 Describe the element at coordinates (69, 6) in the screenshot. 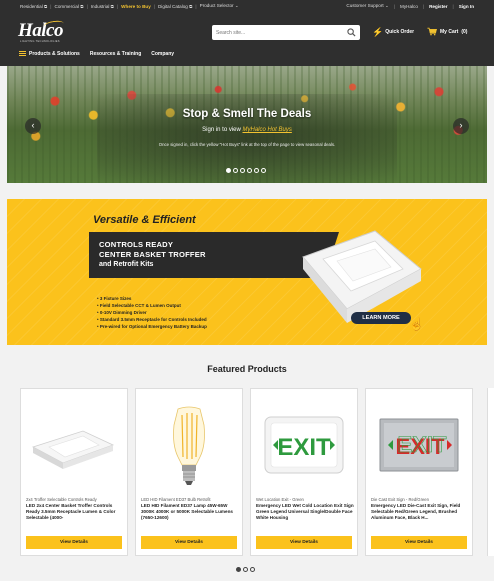

I see `commercial-link: Commercial ⧉` at that location.